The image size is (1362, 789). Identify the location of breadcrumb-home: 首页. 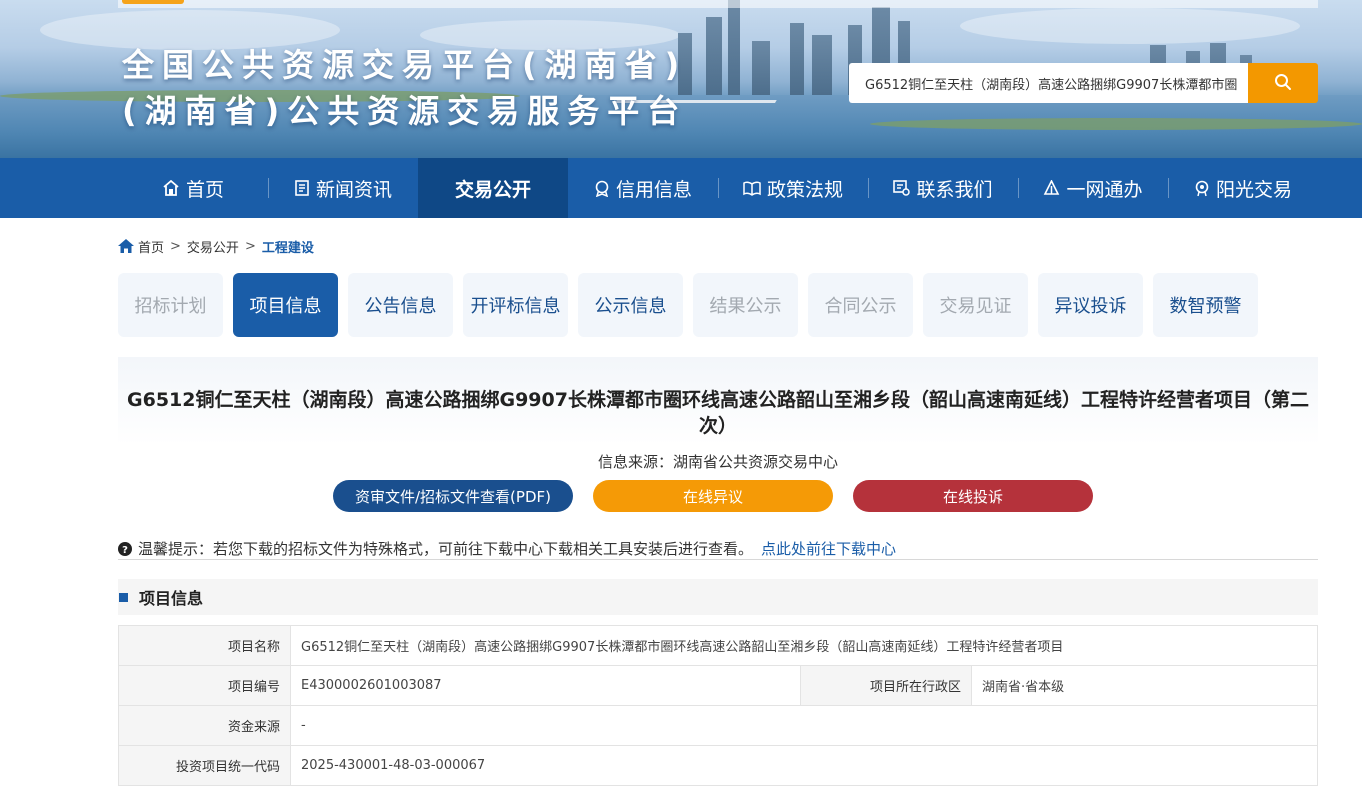
(151, 246).